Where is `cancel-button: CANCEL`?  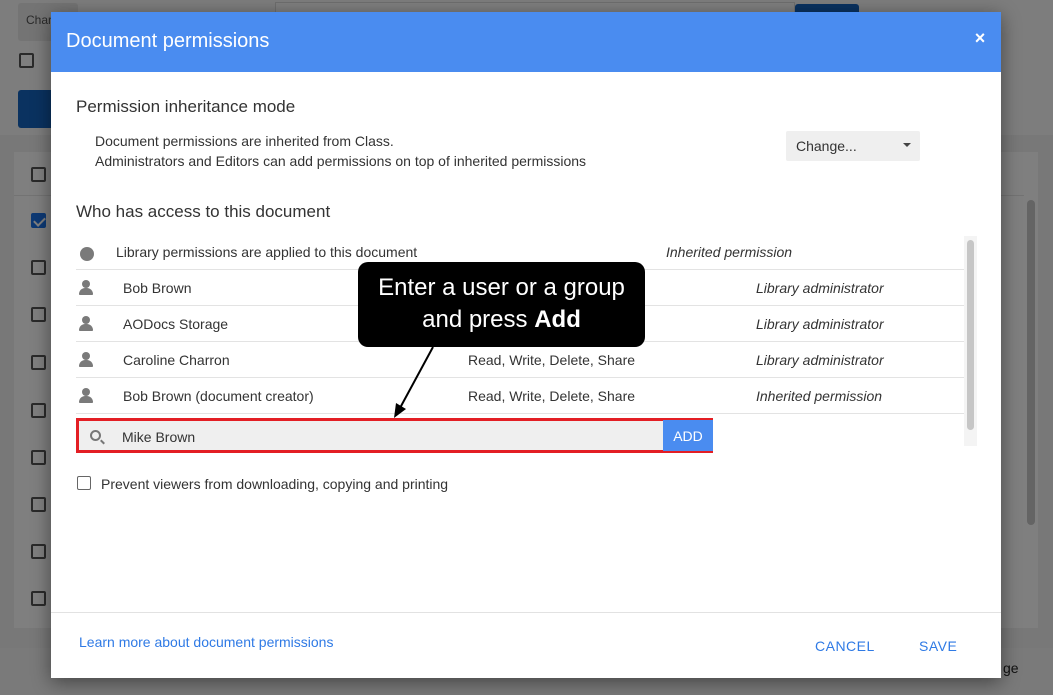 cancel-button: CANCEL is located at coordinates (845, 646).